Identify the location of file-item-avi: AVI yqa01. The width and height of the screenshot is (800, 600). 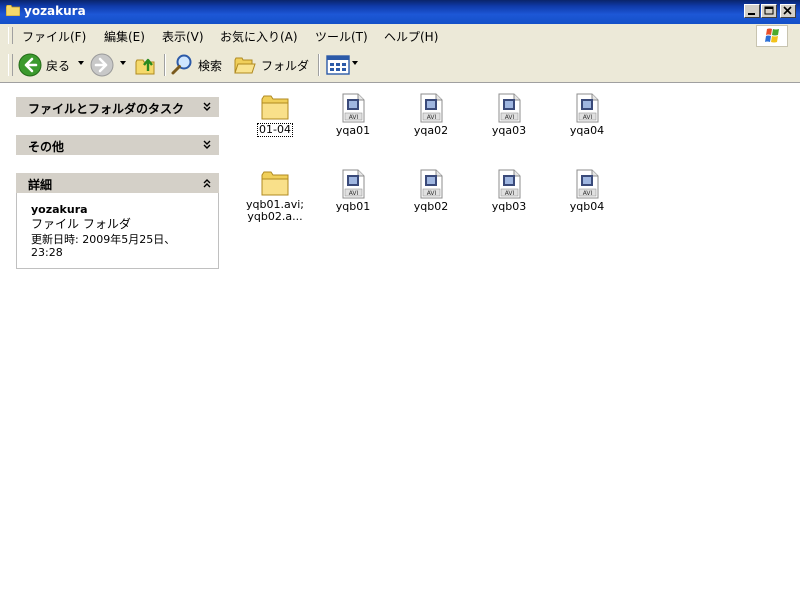
(353, 115).